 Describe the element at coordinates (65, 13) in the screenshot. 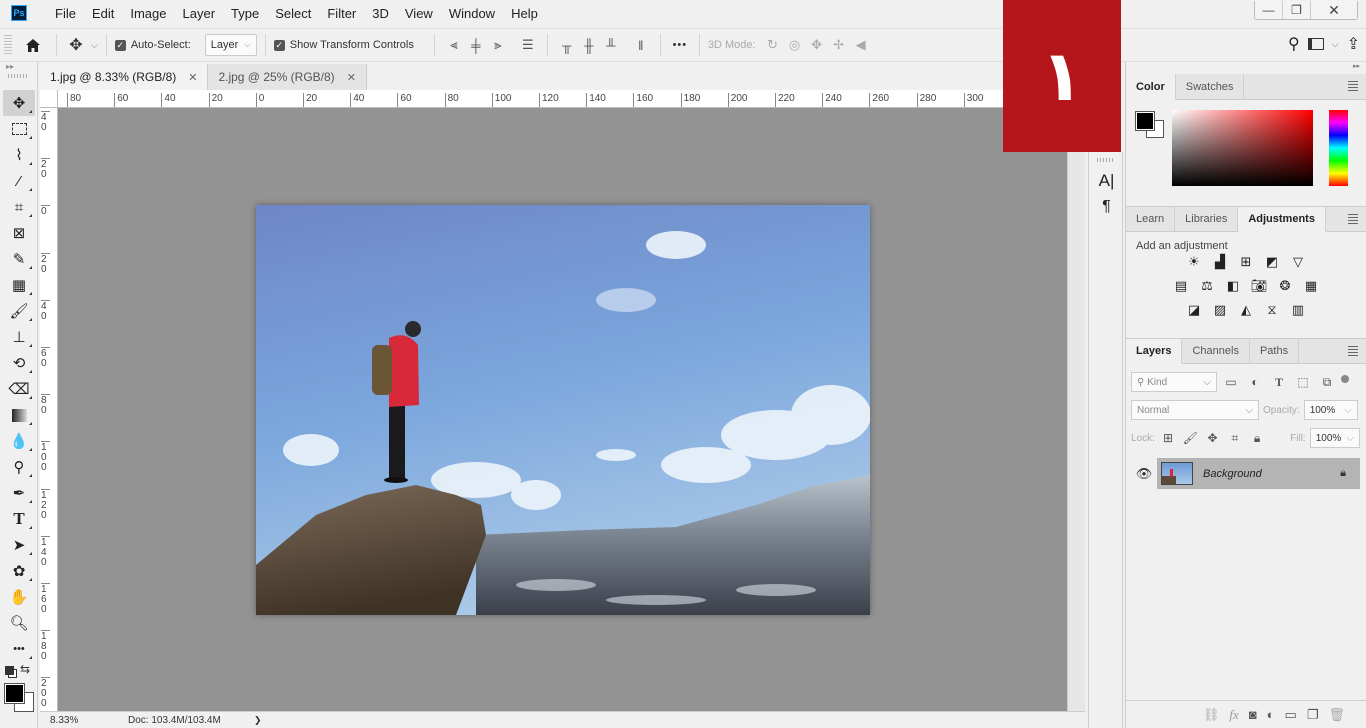

I see `menu-file: File` at that location.